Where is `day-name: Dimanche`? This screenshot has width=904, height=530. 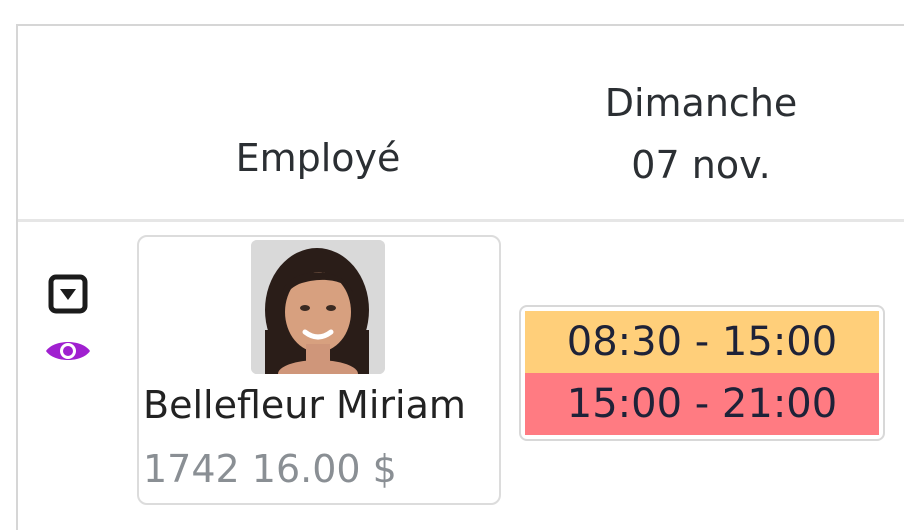
day-name: Dimanche is located at coordinates (701, 103).